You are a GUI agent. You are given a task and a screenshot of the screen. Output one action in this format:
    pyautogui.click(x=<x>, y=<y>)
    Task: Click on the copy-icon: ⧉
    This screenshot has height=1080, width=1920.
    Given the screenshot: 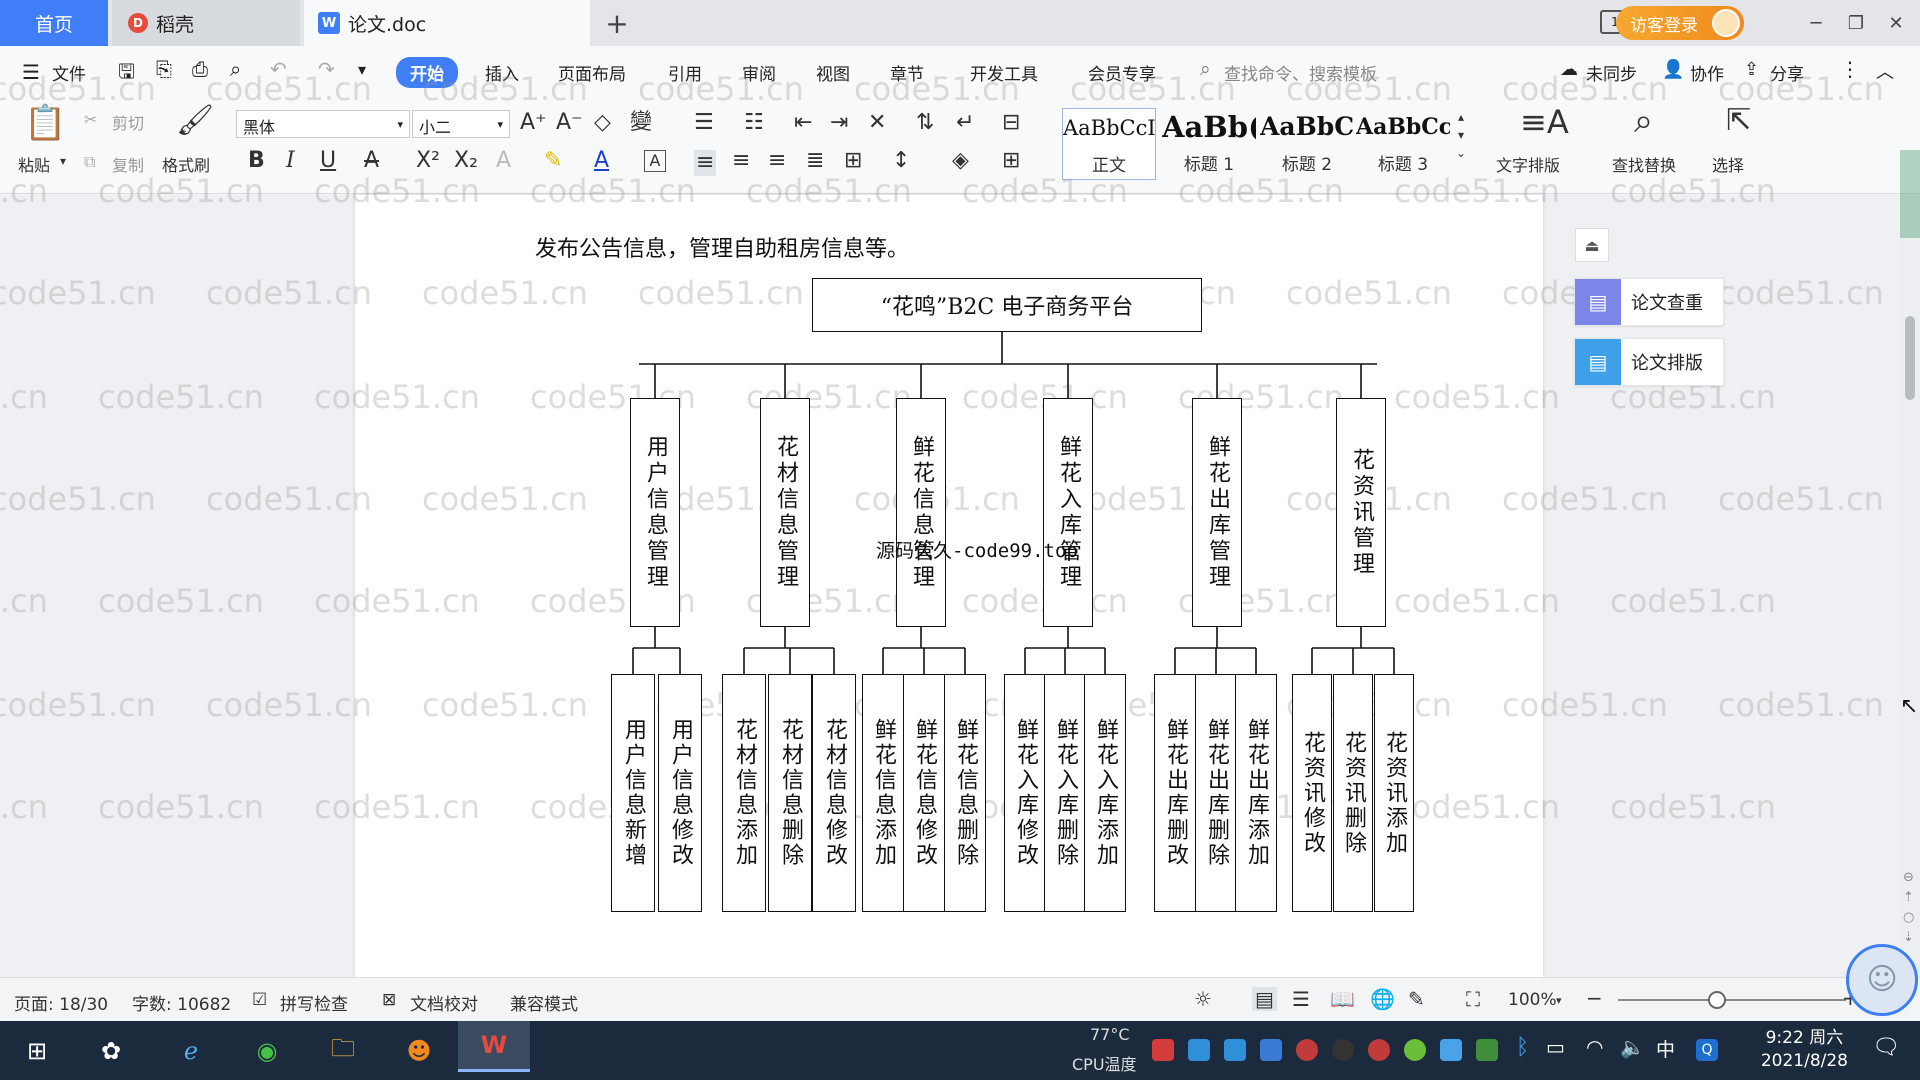 What is the action you would take?
    pyautogui.click(x=89, y=162)
    